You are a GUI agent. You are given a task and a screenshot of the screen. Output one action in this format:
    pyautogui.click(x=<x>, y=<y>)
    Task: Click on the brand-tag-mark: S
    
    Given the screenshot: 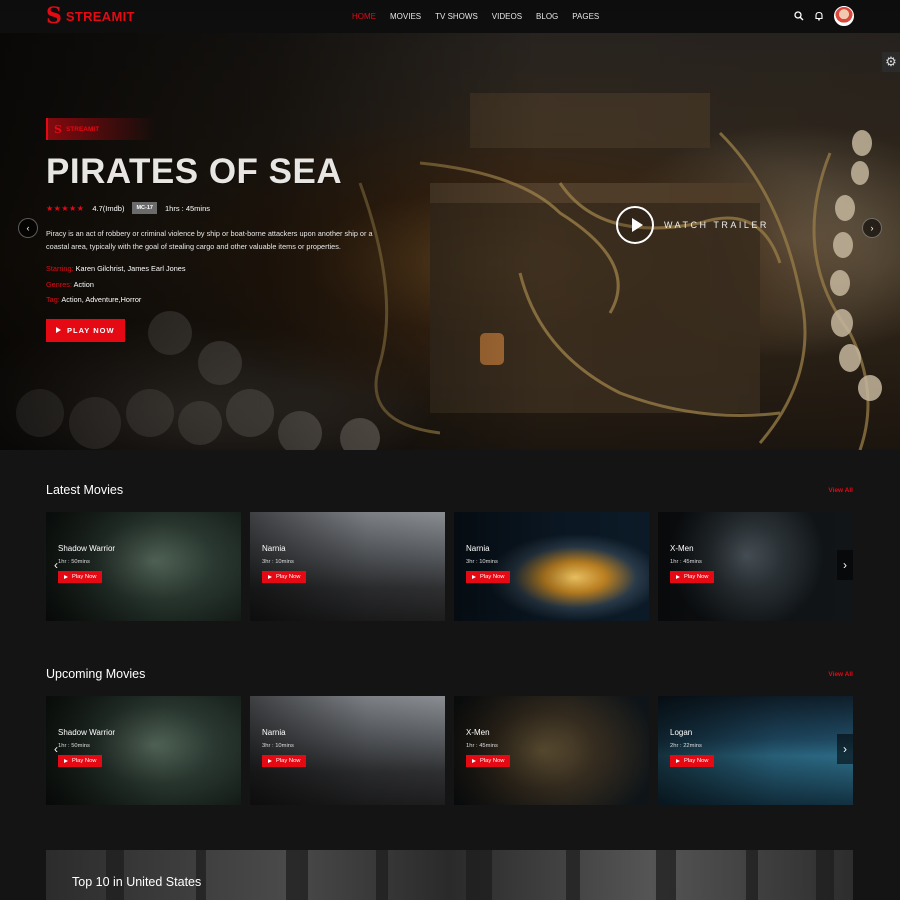 What is the action you would take?
    pyautogui.click(x=58, y=129)
    